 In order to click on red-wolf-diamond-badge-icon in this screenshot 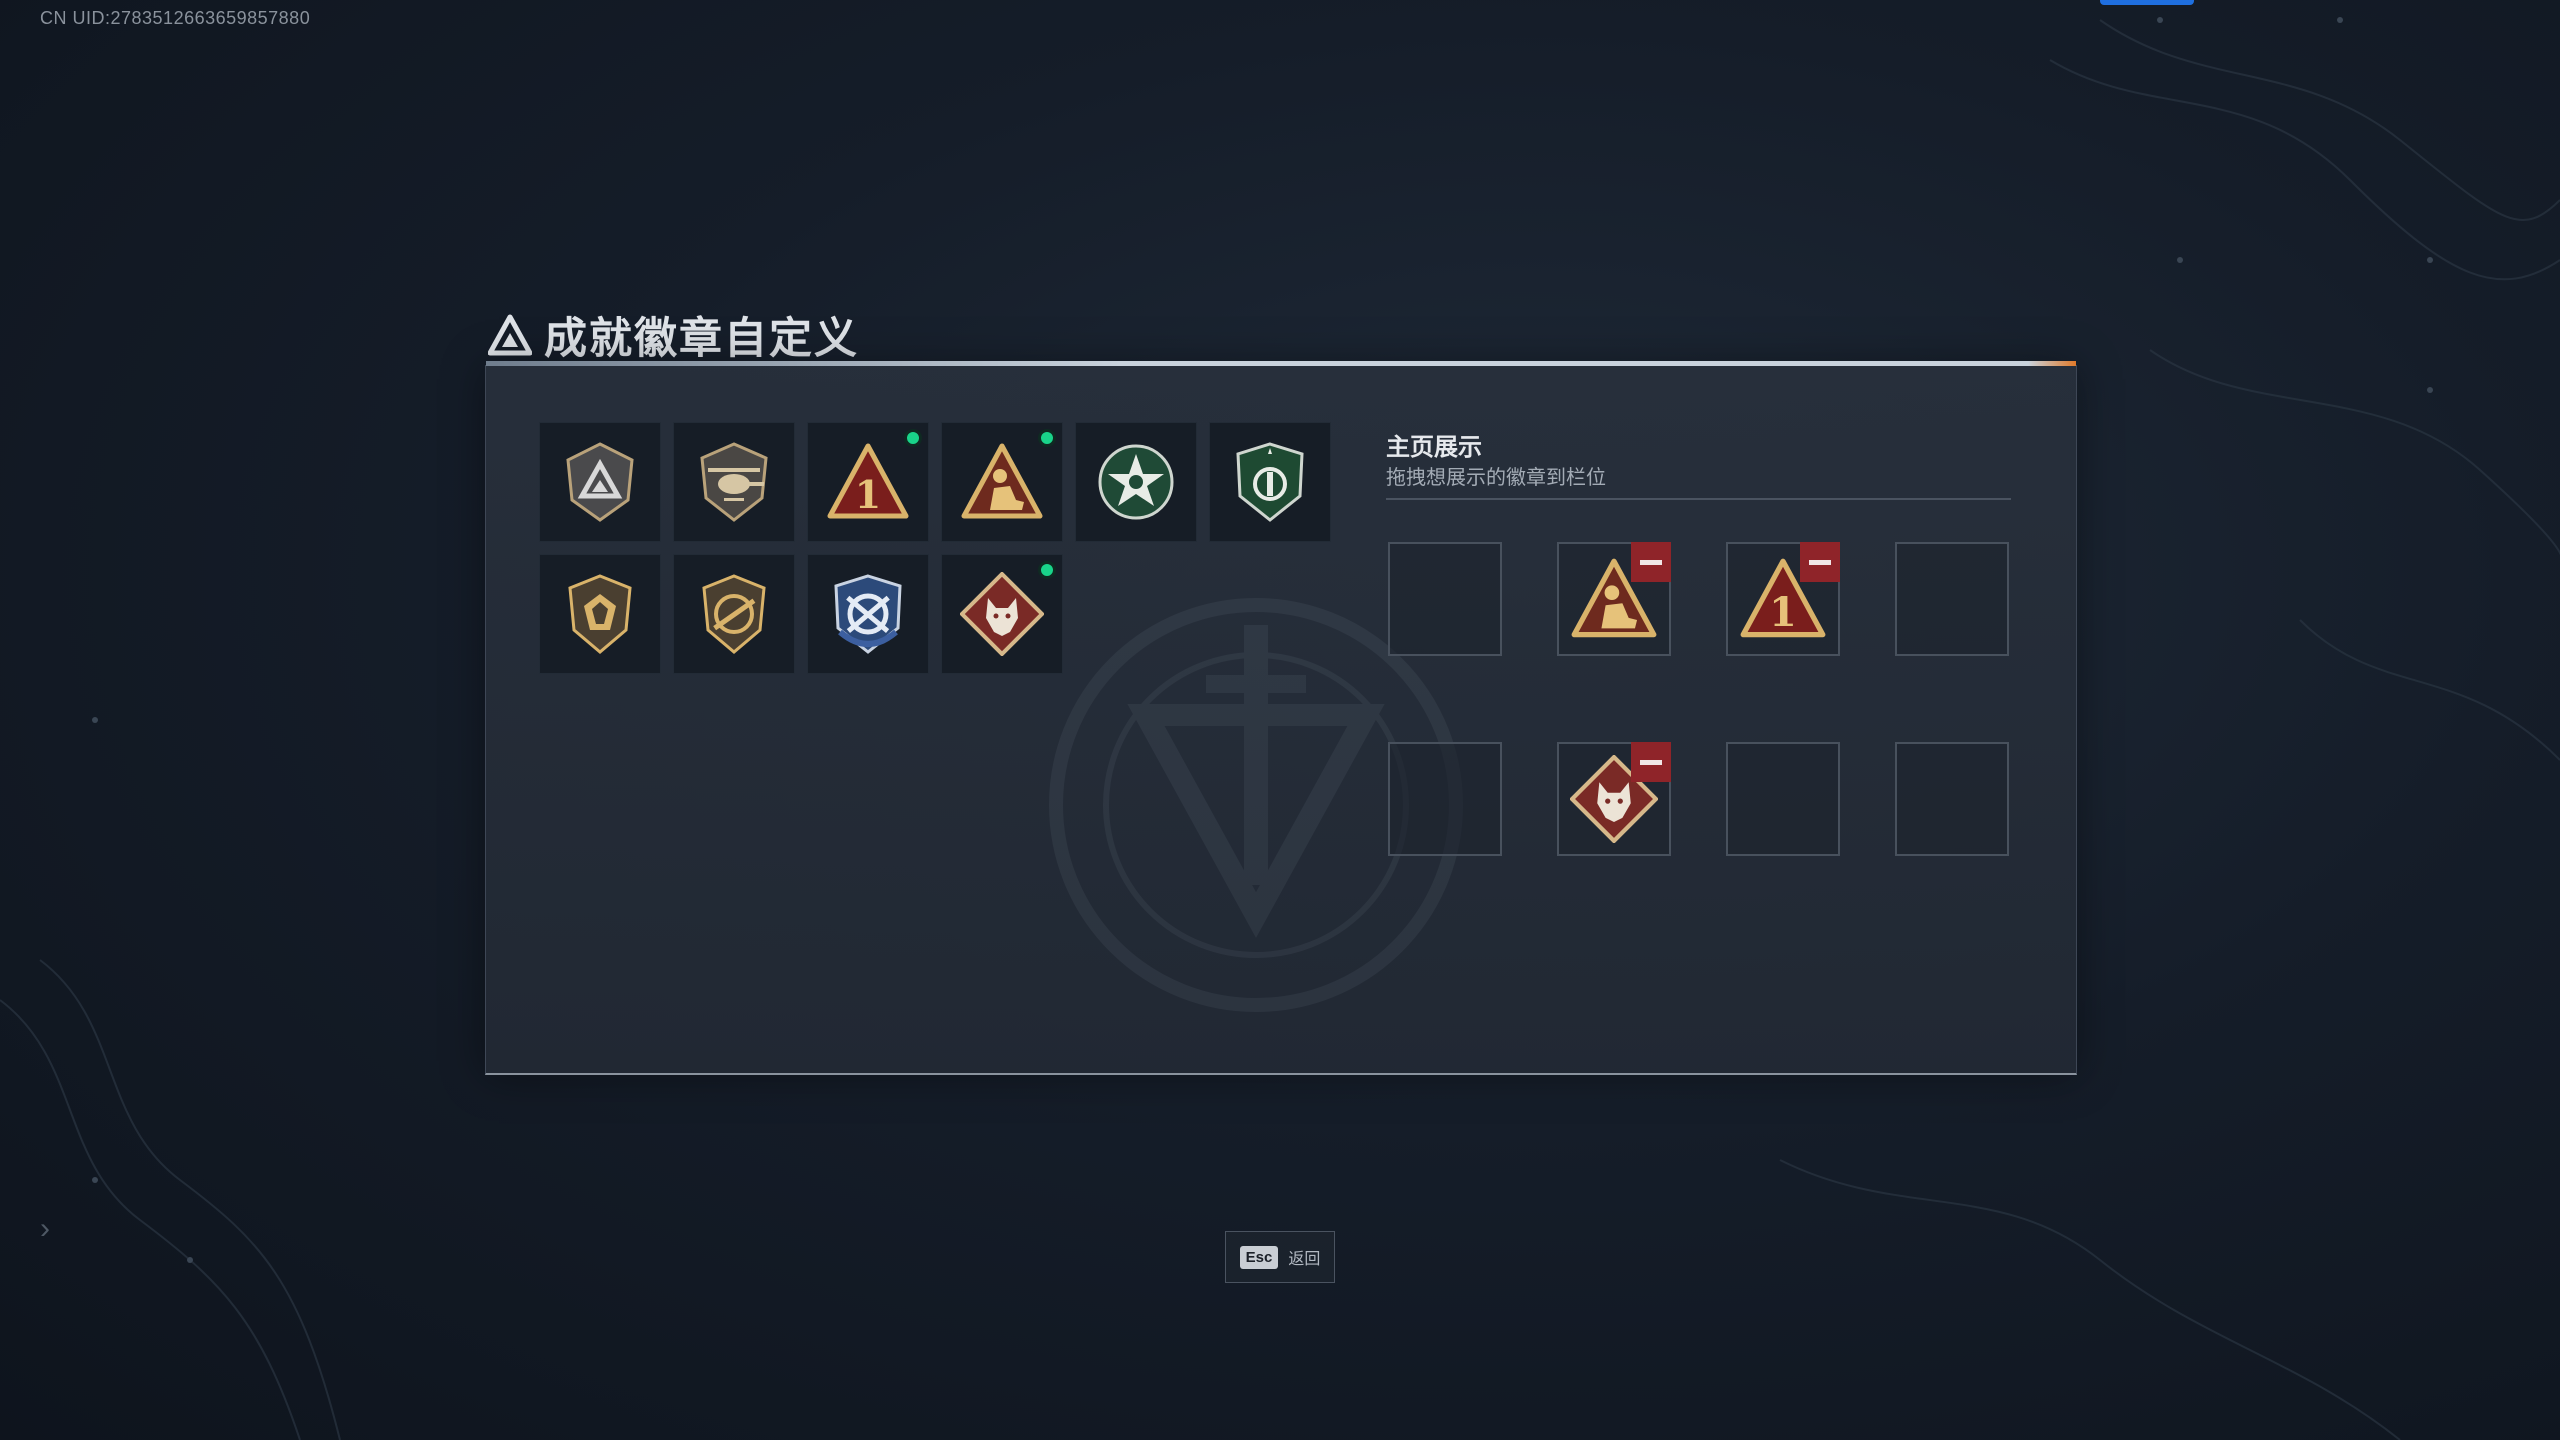, I will do `click(1002, 614)`.